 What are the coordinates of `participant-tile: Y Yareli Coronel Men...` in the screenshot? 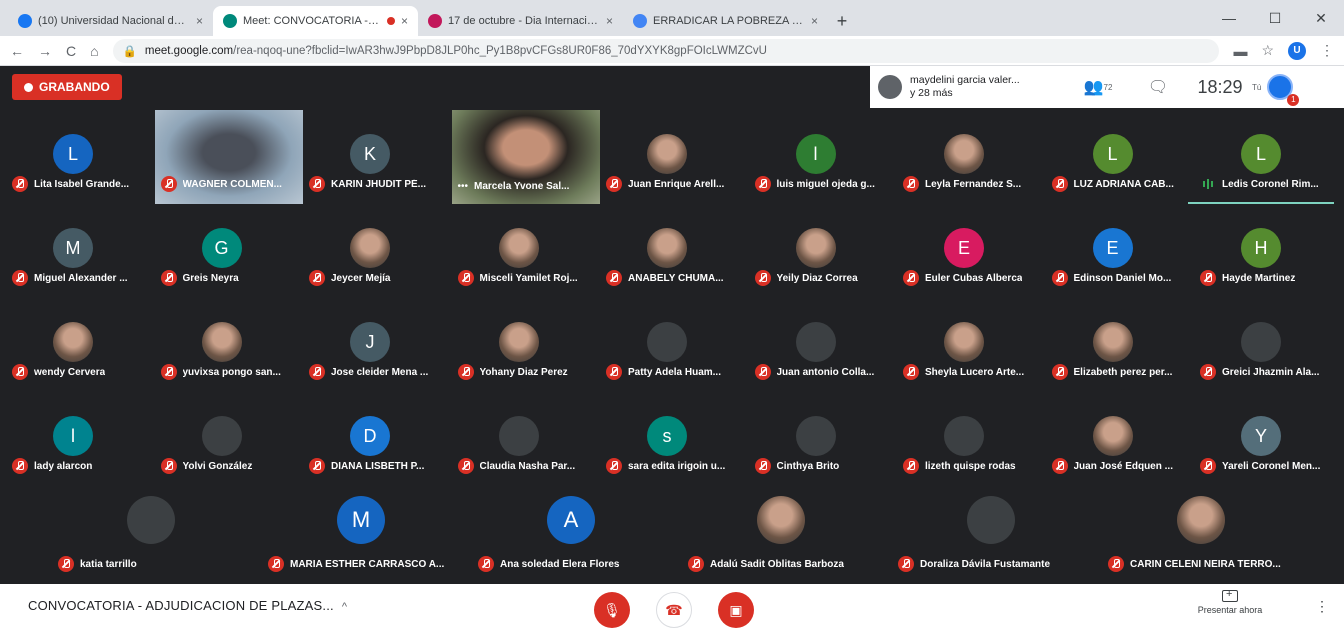 It's located at (1261, 439).